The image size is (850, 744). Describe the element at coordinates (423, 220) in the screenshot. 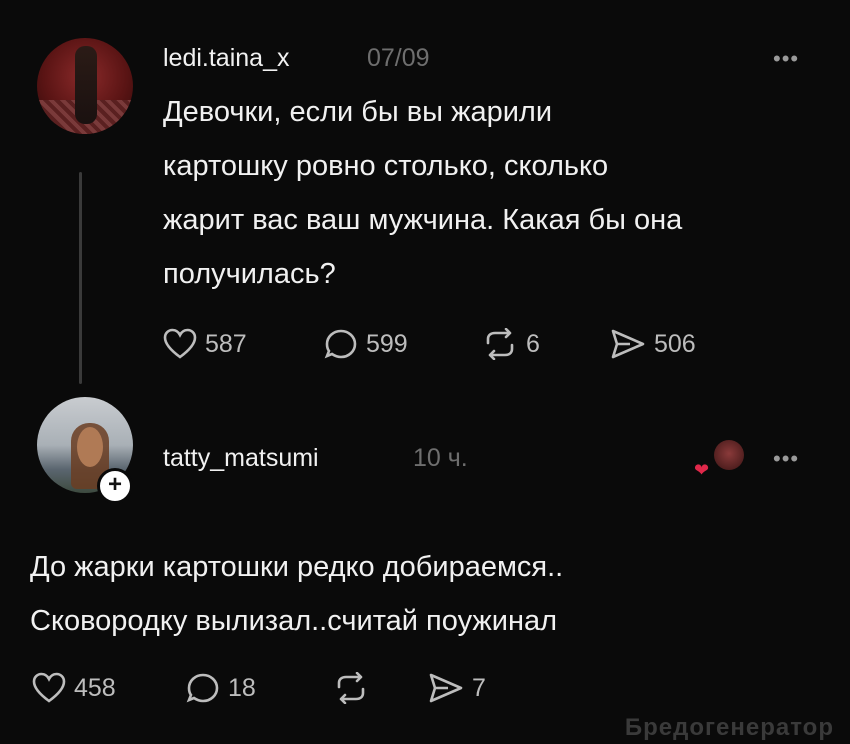

I see `post-text-line: жарит вас ваш мужчина. Какая бы она` at that location.